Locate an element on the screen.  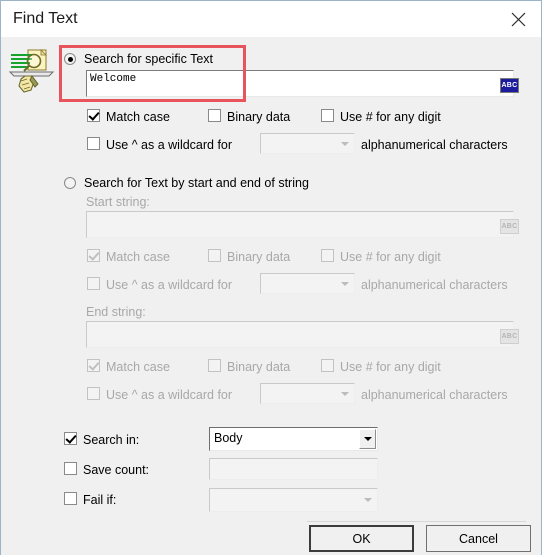
label-match-case-start: Match case is located at coordinates (138, 257).